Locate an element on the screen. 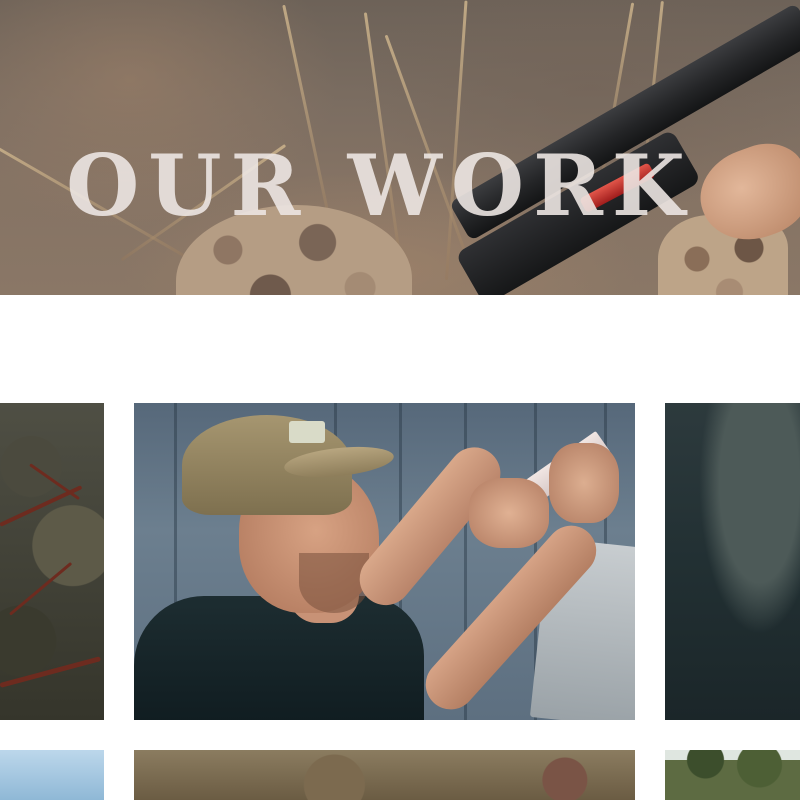 The height and width of the screenshot is (800, 800). person-shirt is located at coordinates (279, 658).